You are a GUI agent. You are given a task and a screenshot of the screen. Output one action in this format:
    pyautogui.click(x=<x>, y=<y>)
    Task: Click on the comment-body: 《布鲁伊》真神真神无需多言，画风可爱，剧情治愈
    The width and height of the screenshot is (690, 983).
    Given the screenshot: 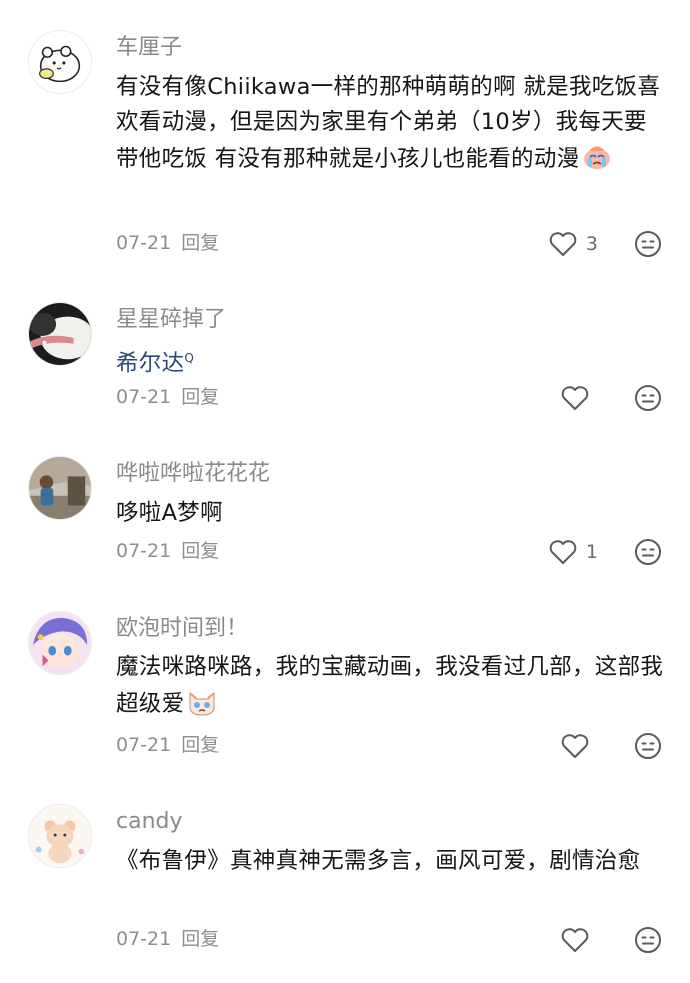 What is the action you would take?
    pyautogui.click(x=378, y=861)
    